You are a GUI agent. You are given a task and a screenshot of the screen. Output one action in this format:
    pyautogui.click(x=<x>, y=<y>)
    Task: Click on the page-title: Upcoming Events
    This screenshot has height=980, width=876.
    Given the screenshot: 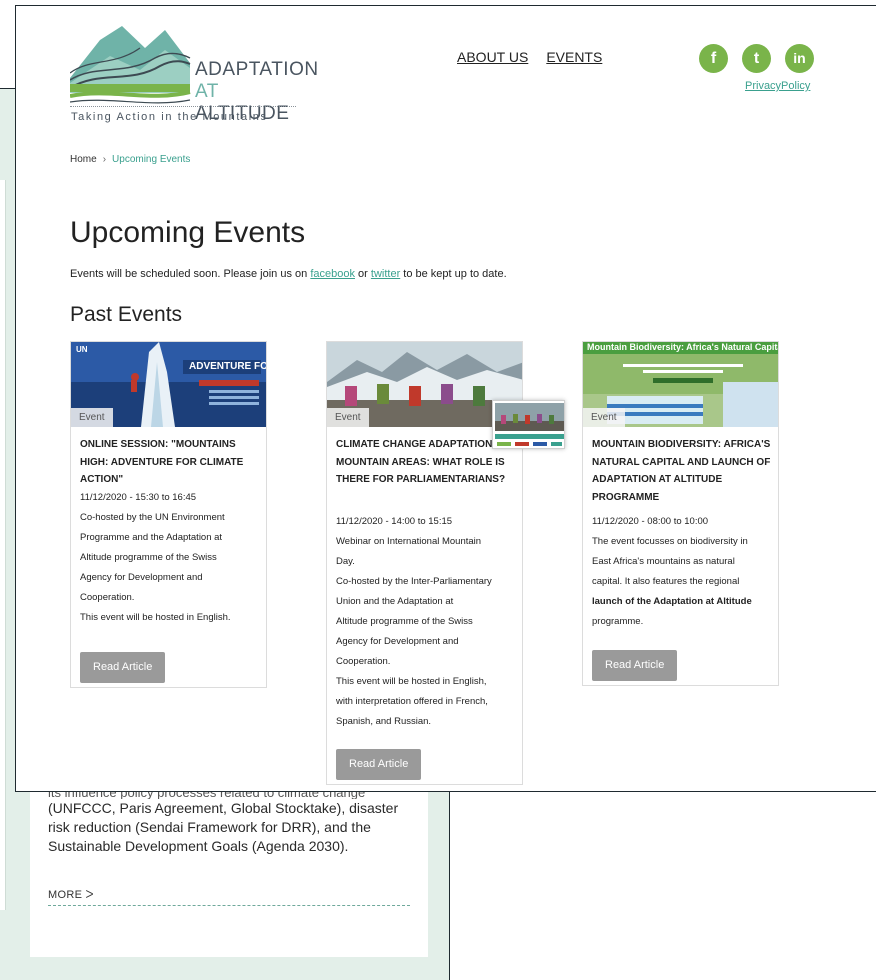 What is the action you would take?
    pyautogui.click(x=188, y=232)
    